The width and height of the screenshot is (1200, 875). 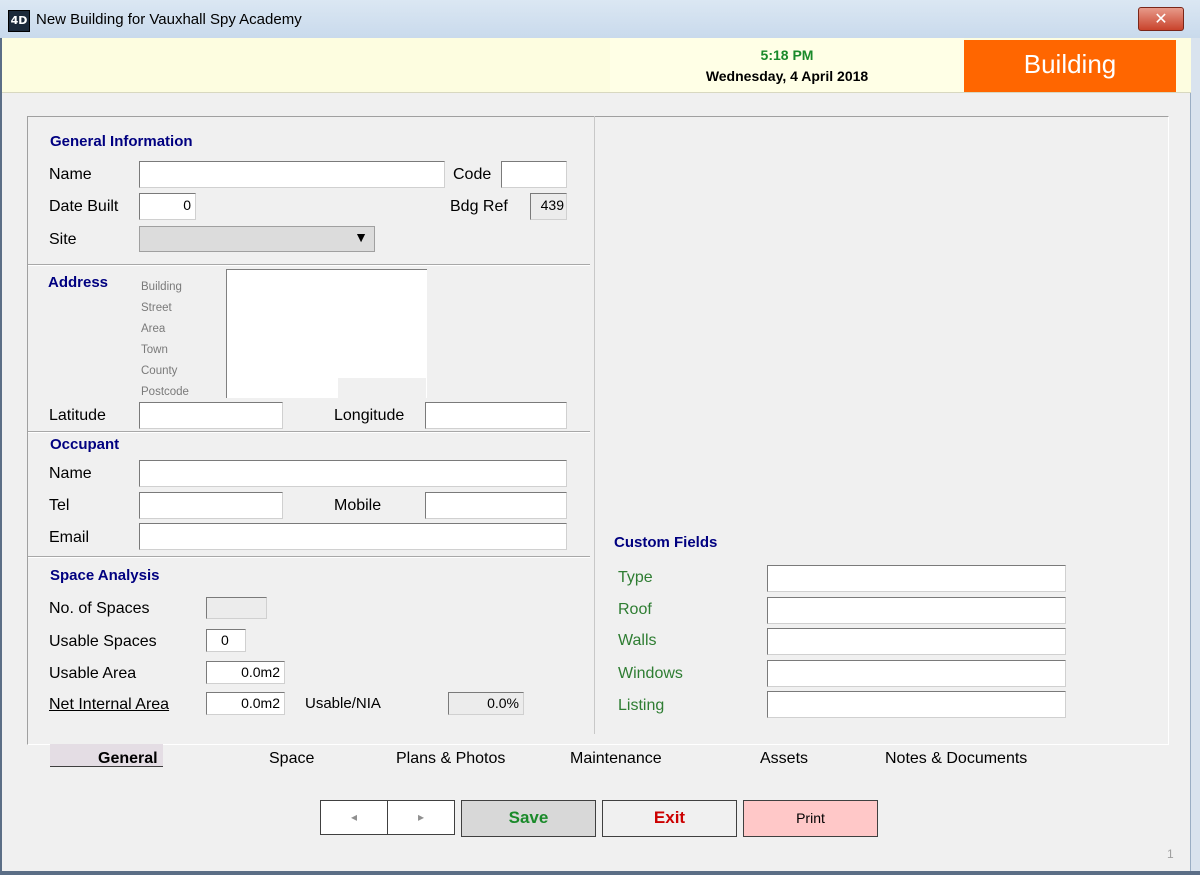 What do you see at coordinates (121, 141) in the screenshot?
I see `general-info-heading: General Information` at bounding box center [121, 141].